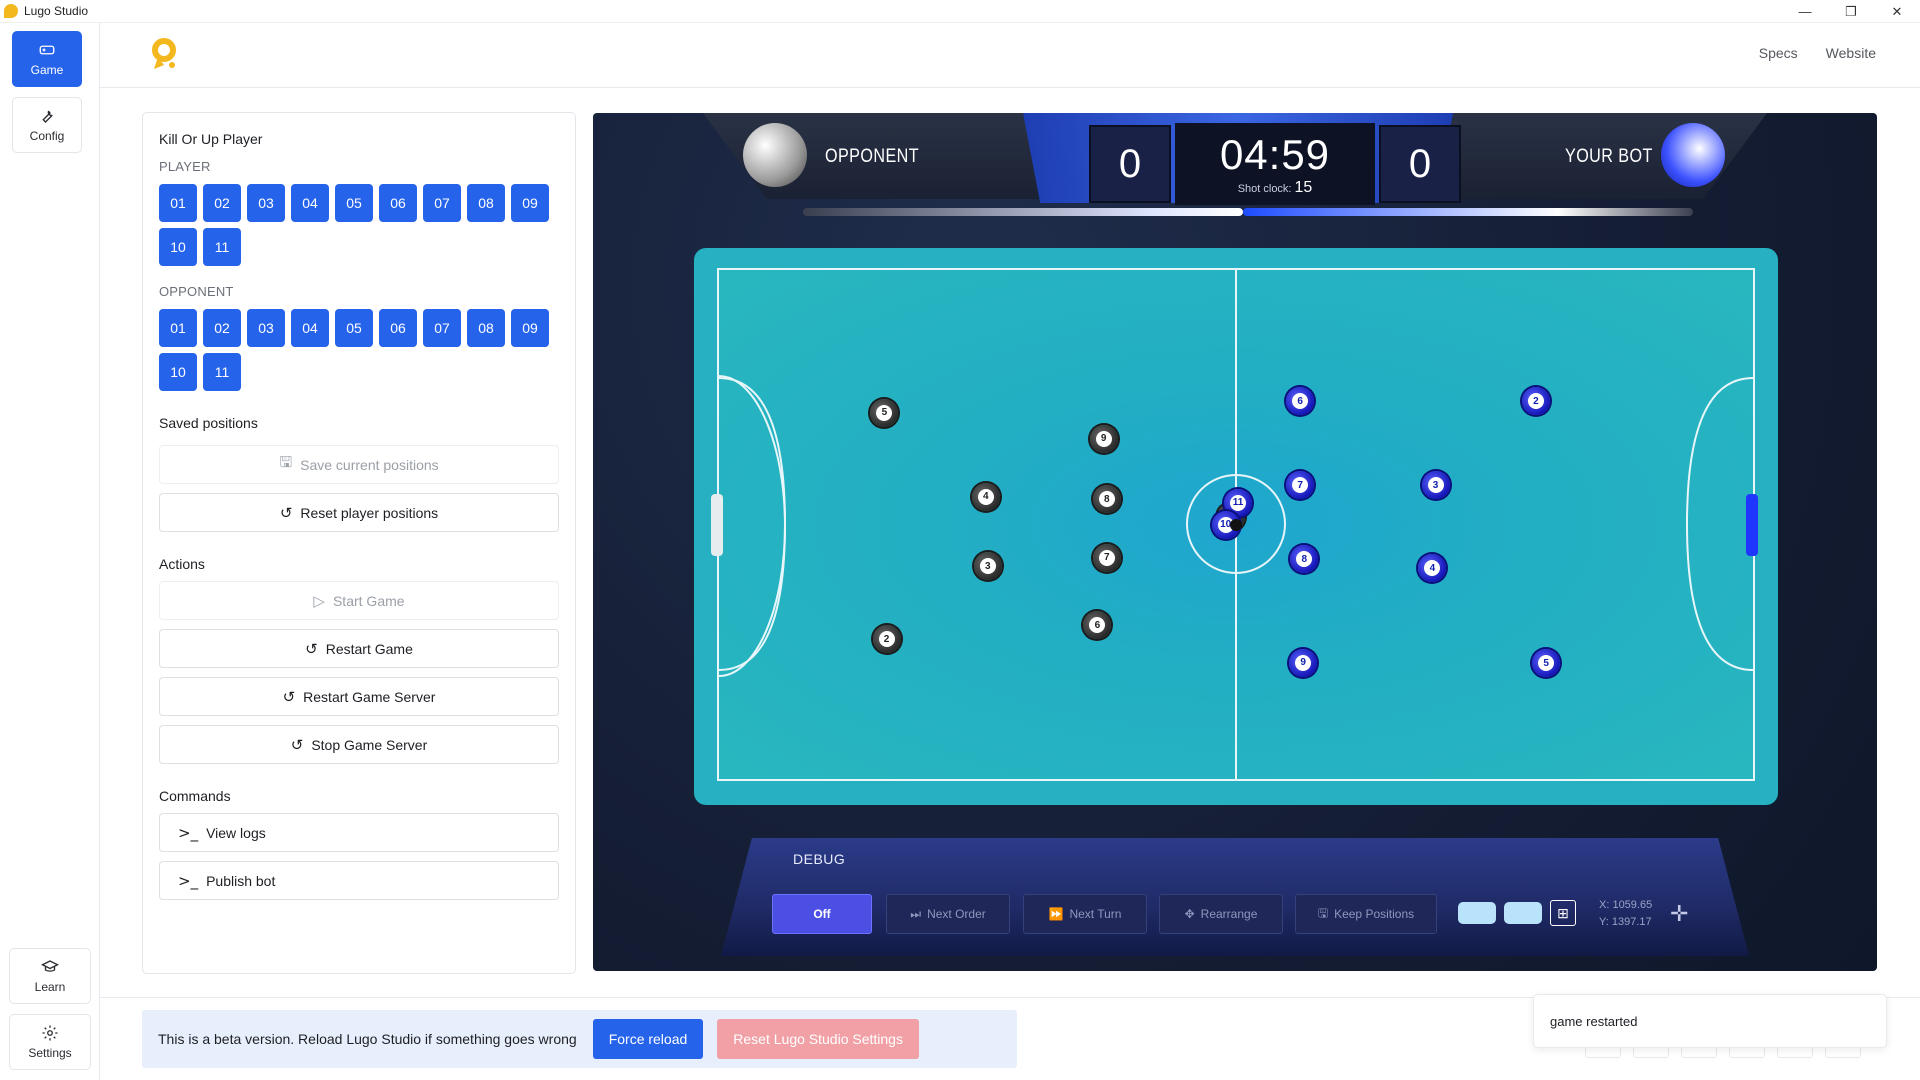 The image size is (1920, 1080). I want to click on config-nav-button: Config, so click(47, 125).